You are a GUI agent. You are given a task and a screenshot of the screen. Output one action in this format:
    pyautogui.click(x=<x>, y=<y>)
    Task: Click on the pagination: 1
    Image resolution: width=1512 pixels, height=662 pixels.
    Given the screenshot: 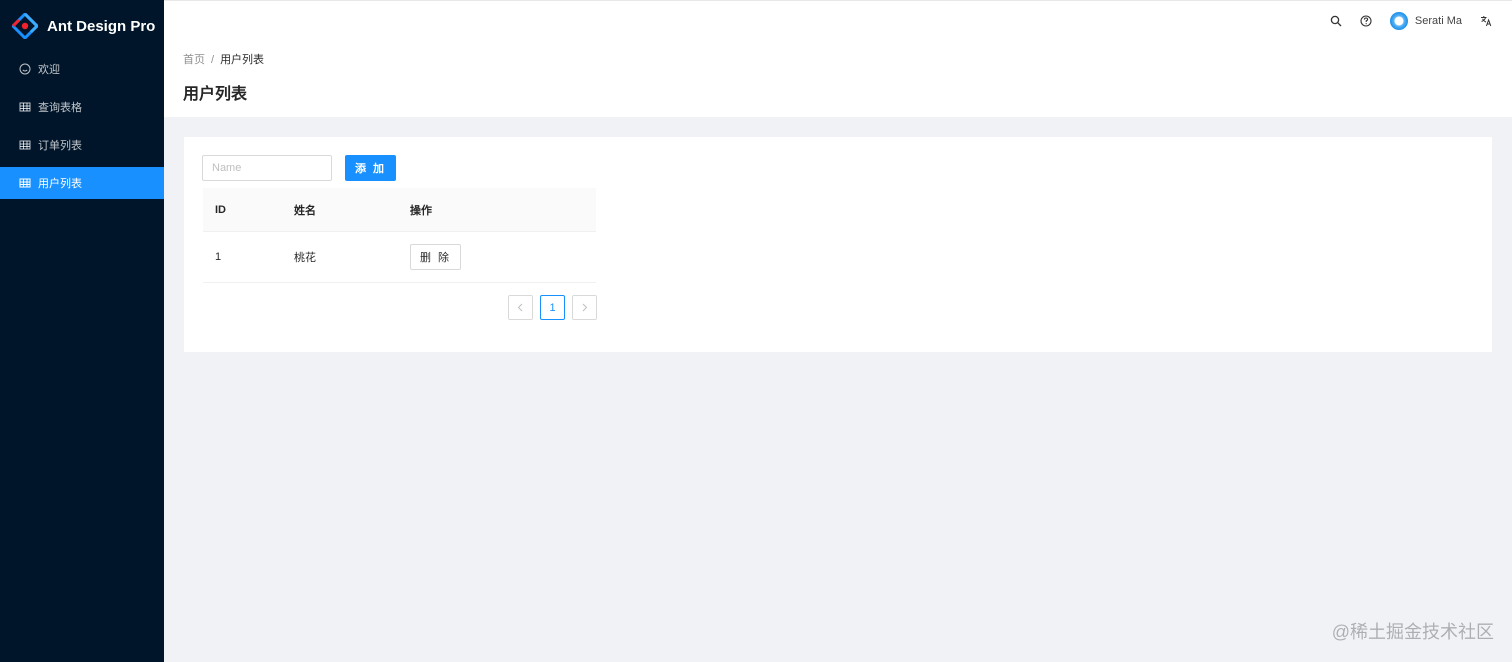 What is the action you would take?
    pyautogui.click(x=552, y=307)
    